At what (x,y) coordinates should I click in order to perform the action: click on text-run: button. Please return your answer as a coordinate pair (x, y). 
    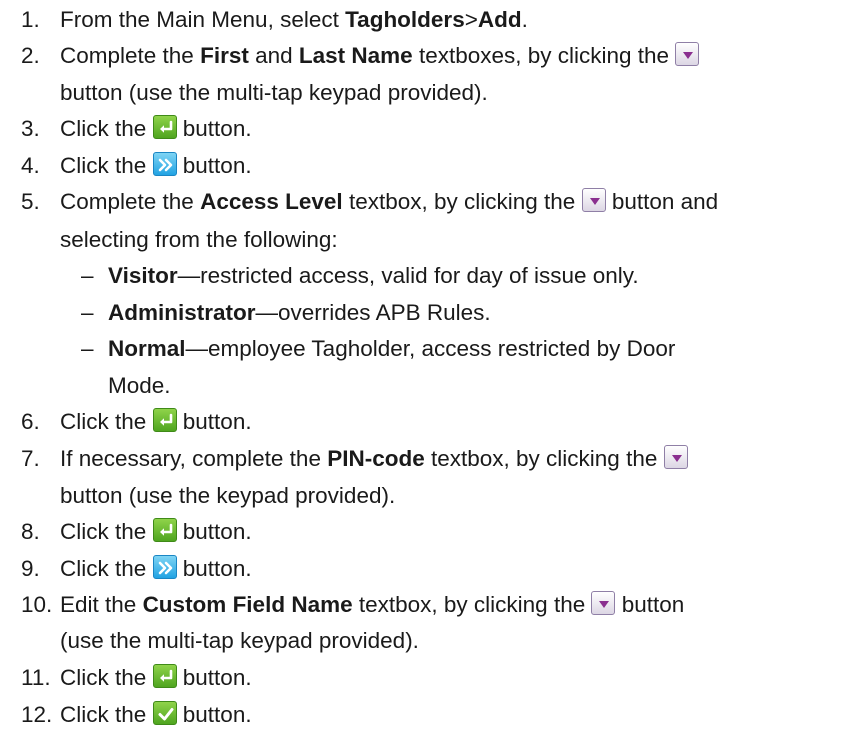
    Looking at the image, I should click on (650, 604).